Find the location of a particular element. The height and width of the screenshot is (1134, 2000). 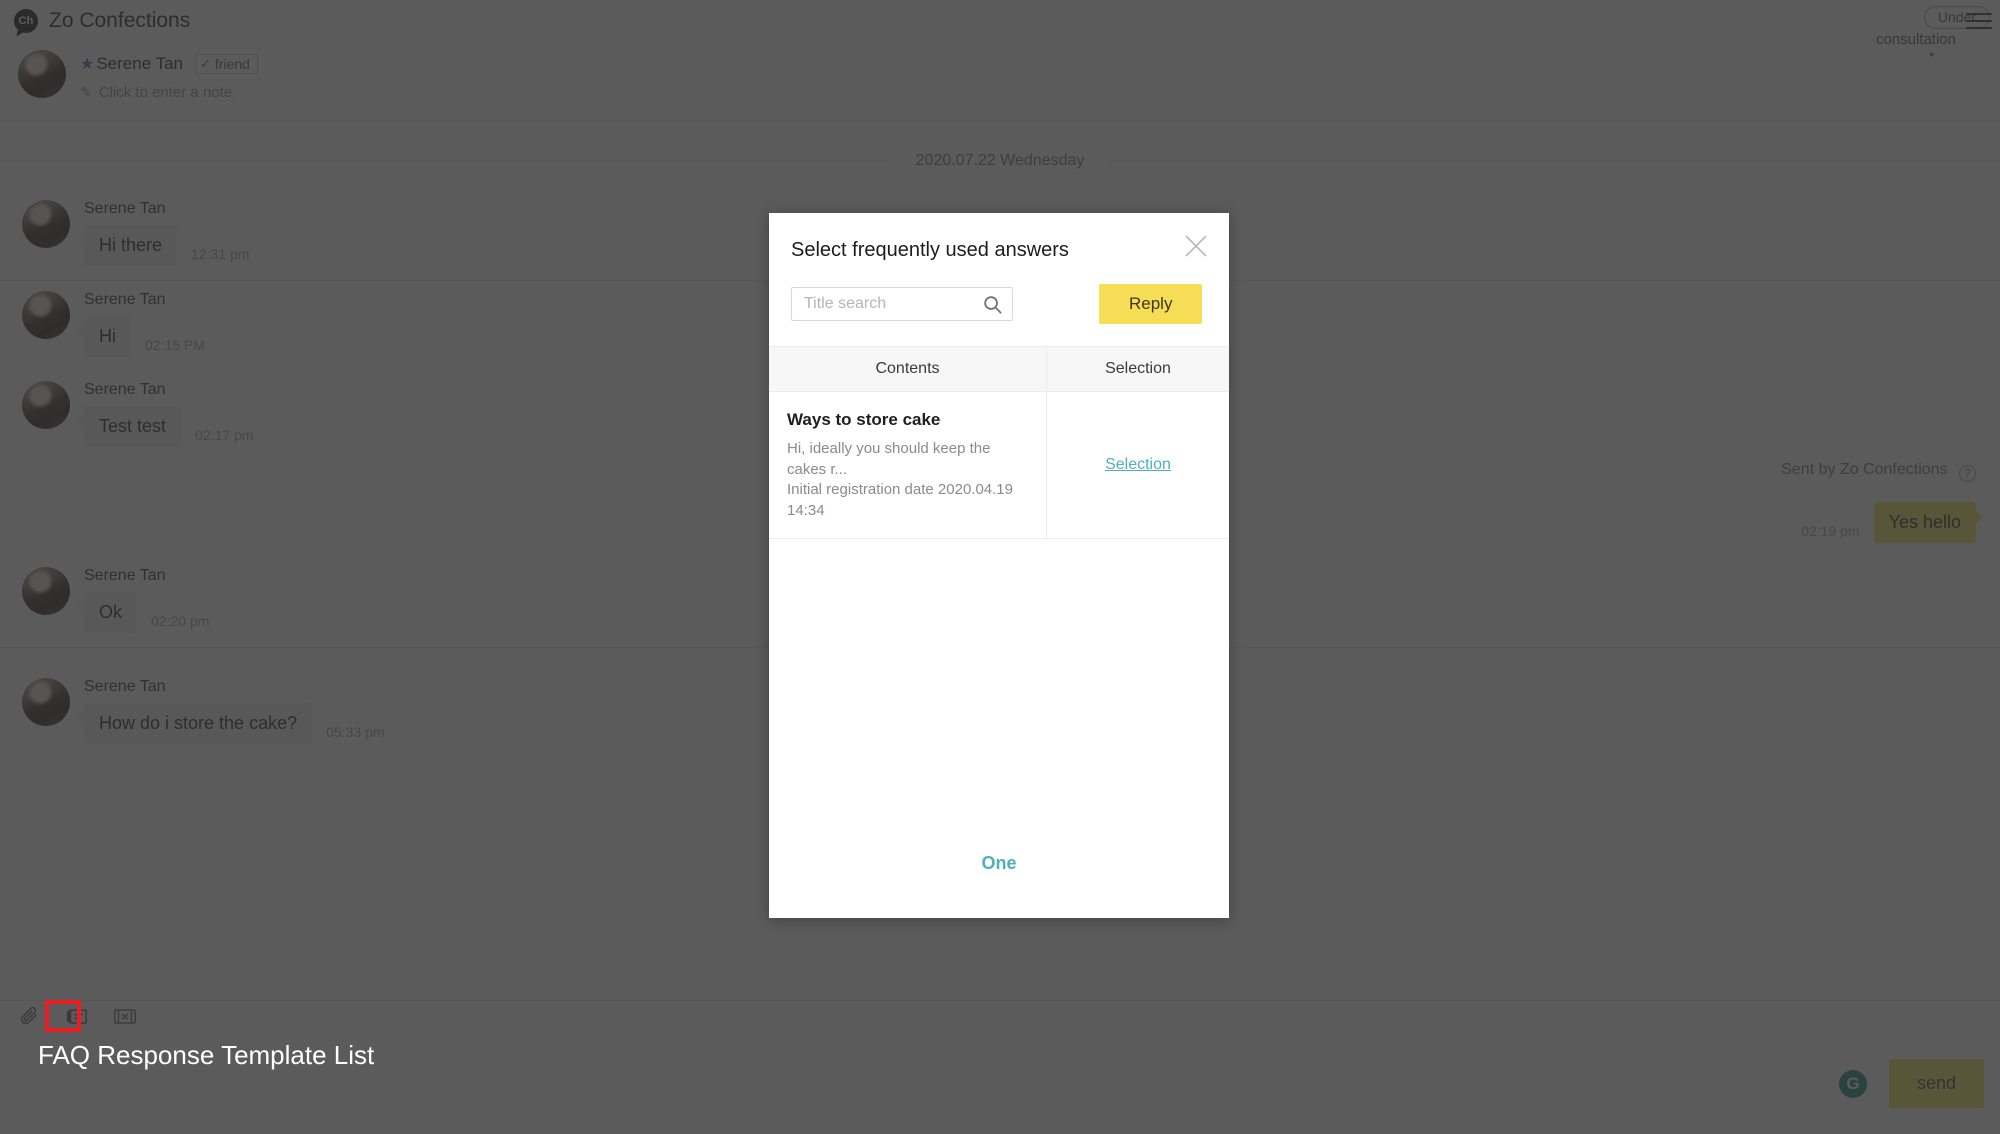

row-selection-cell: Selection is located at coordinates (1138, 465).